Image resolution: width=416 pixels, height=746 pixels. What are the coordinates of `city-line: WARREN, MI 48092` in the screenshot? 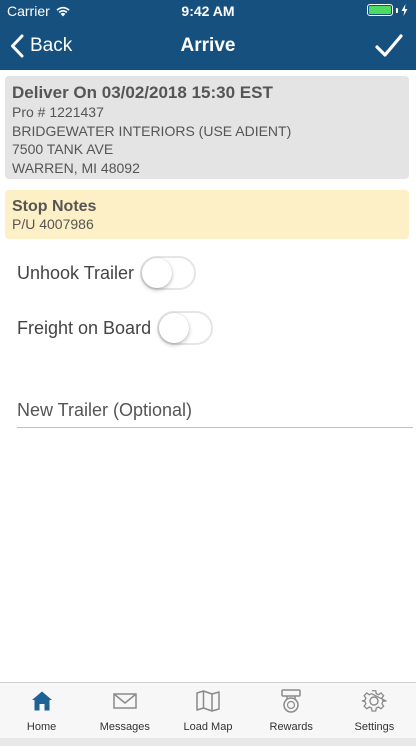 It's located at (76, 167).